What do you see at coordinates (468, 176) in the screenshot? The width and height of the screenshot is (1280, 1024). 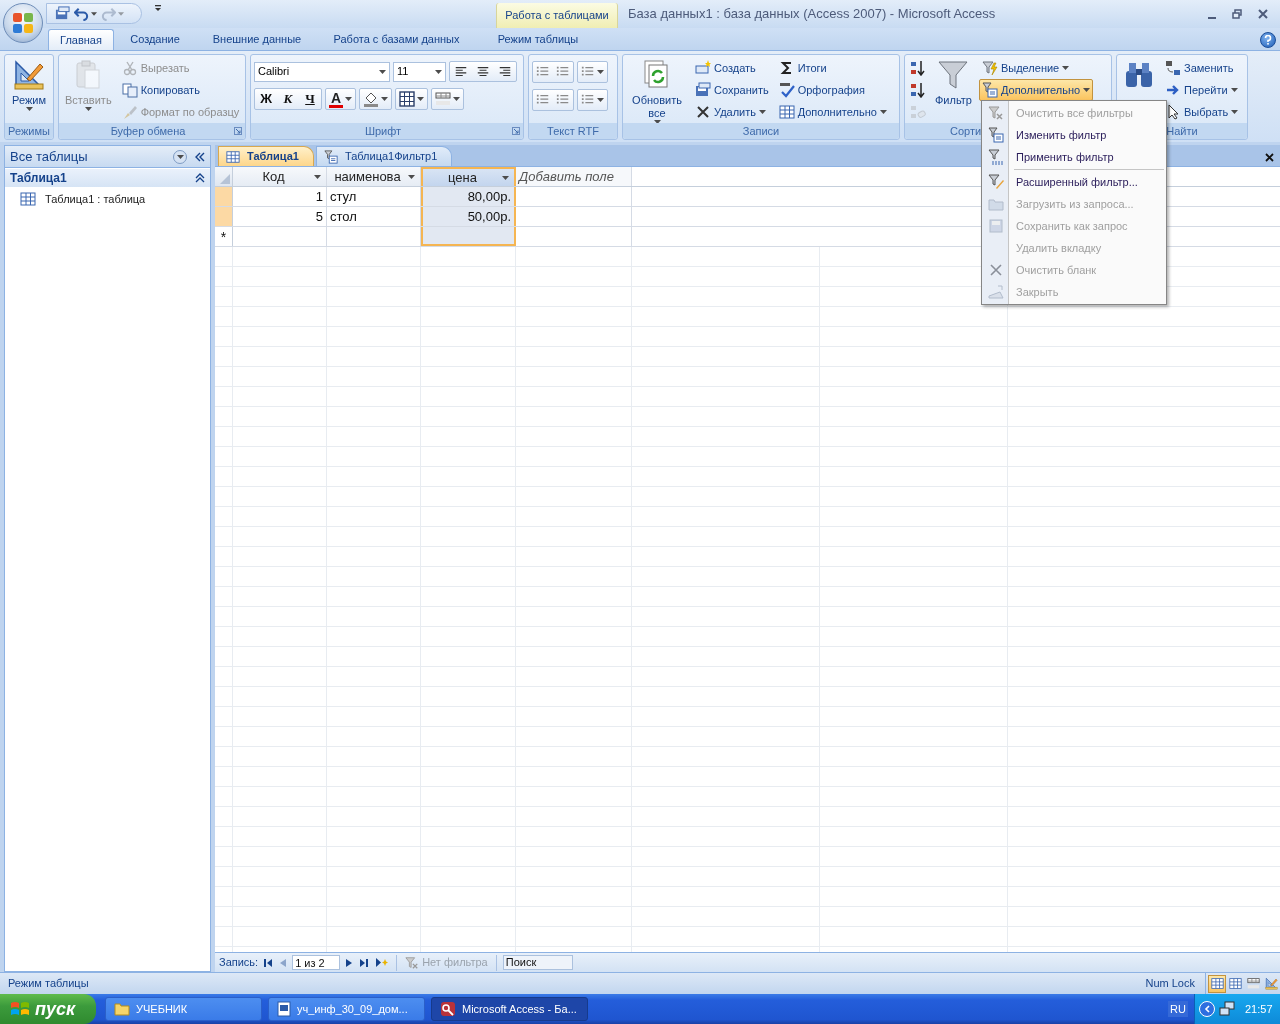 I see `column-header: цена` at bounding box center [468, 176].